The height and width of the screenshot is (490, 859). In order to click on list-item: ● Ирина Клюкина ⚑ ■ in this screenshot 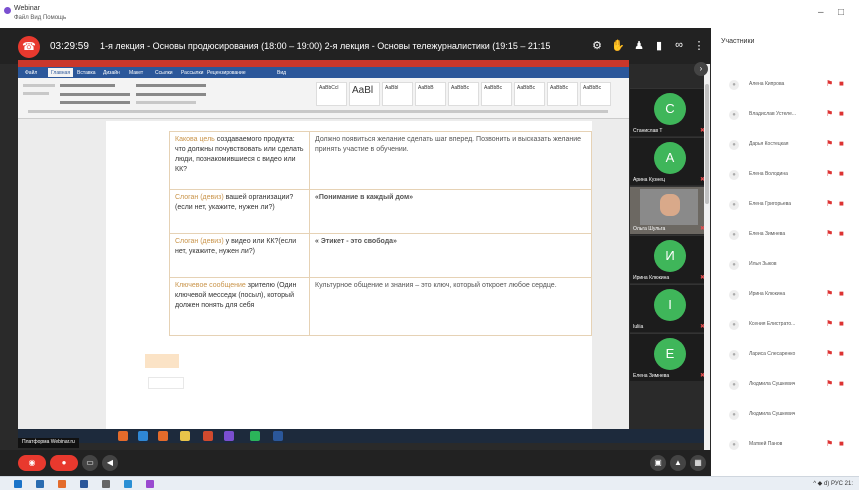, I will do `click(785, 295)`.